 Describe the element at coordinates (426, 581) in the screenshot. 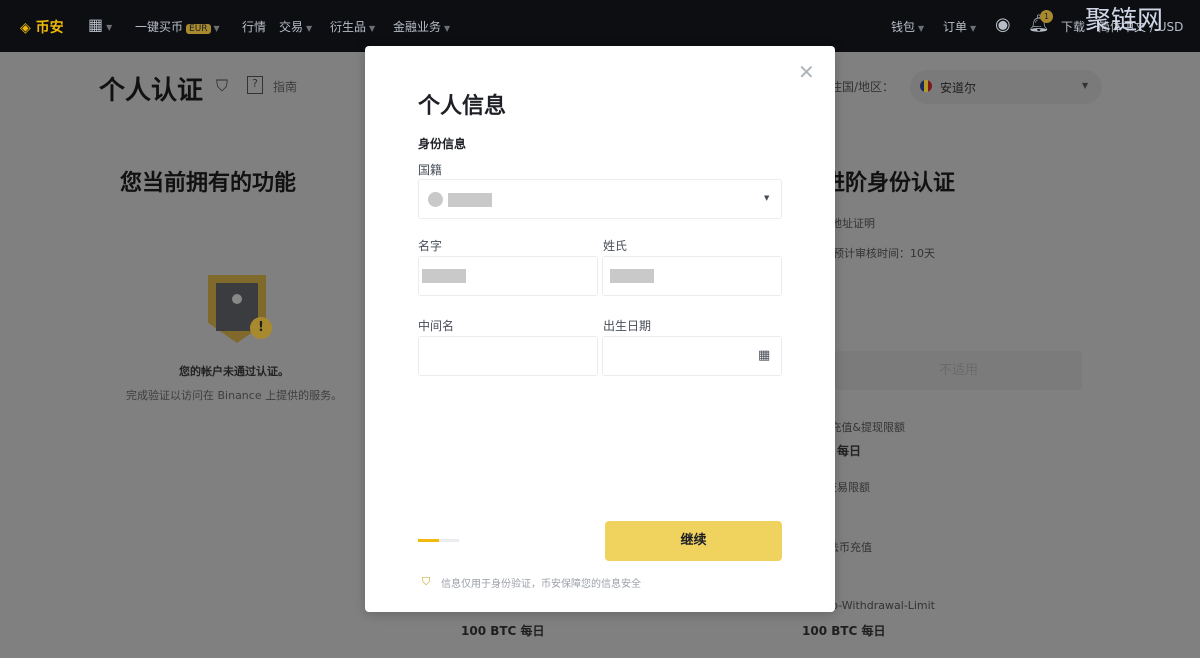

I see `shield-check-icon: ⛉` at that location.